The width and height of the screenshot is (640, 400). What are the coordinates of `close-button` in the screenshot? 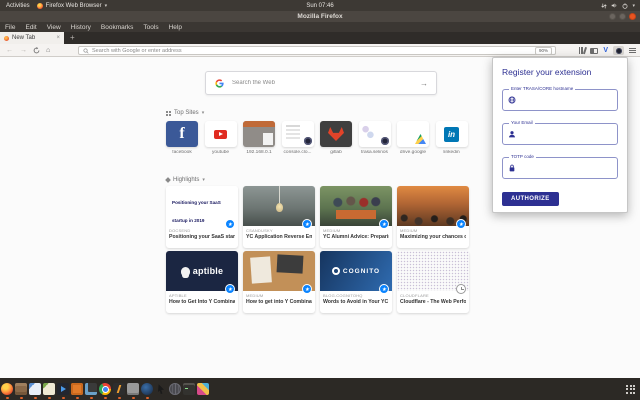 It's located at (632, 16).